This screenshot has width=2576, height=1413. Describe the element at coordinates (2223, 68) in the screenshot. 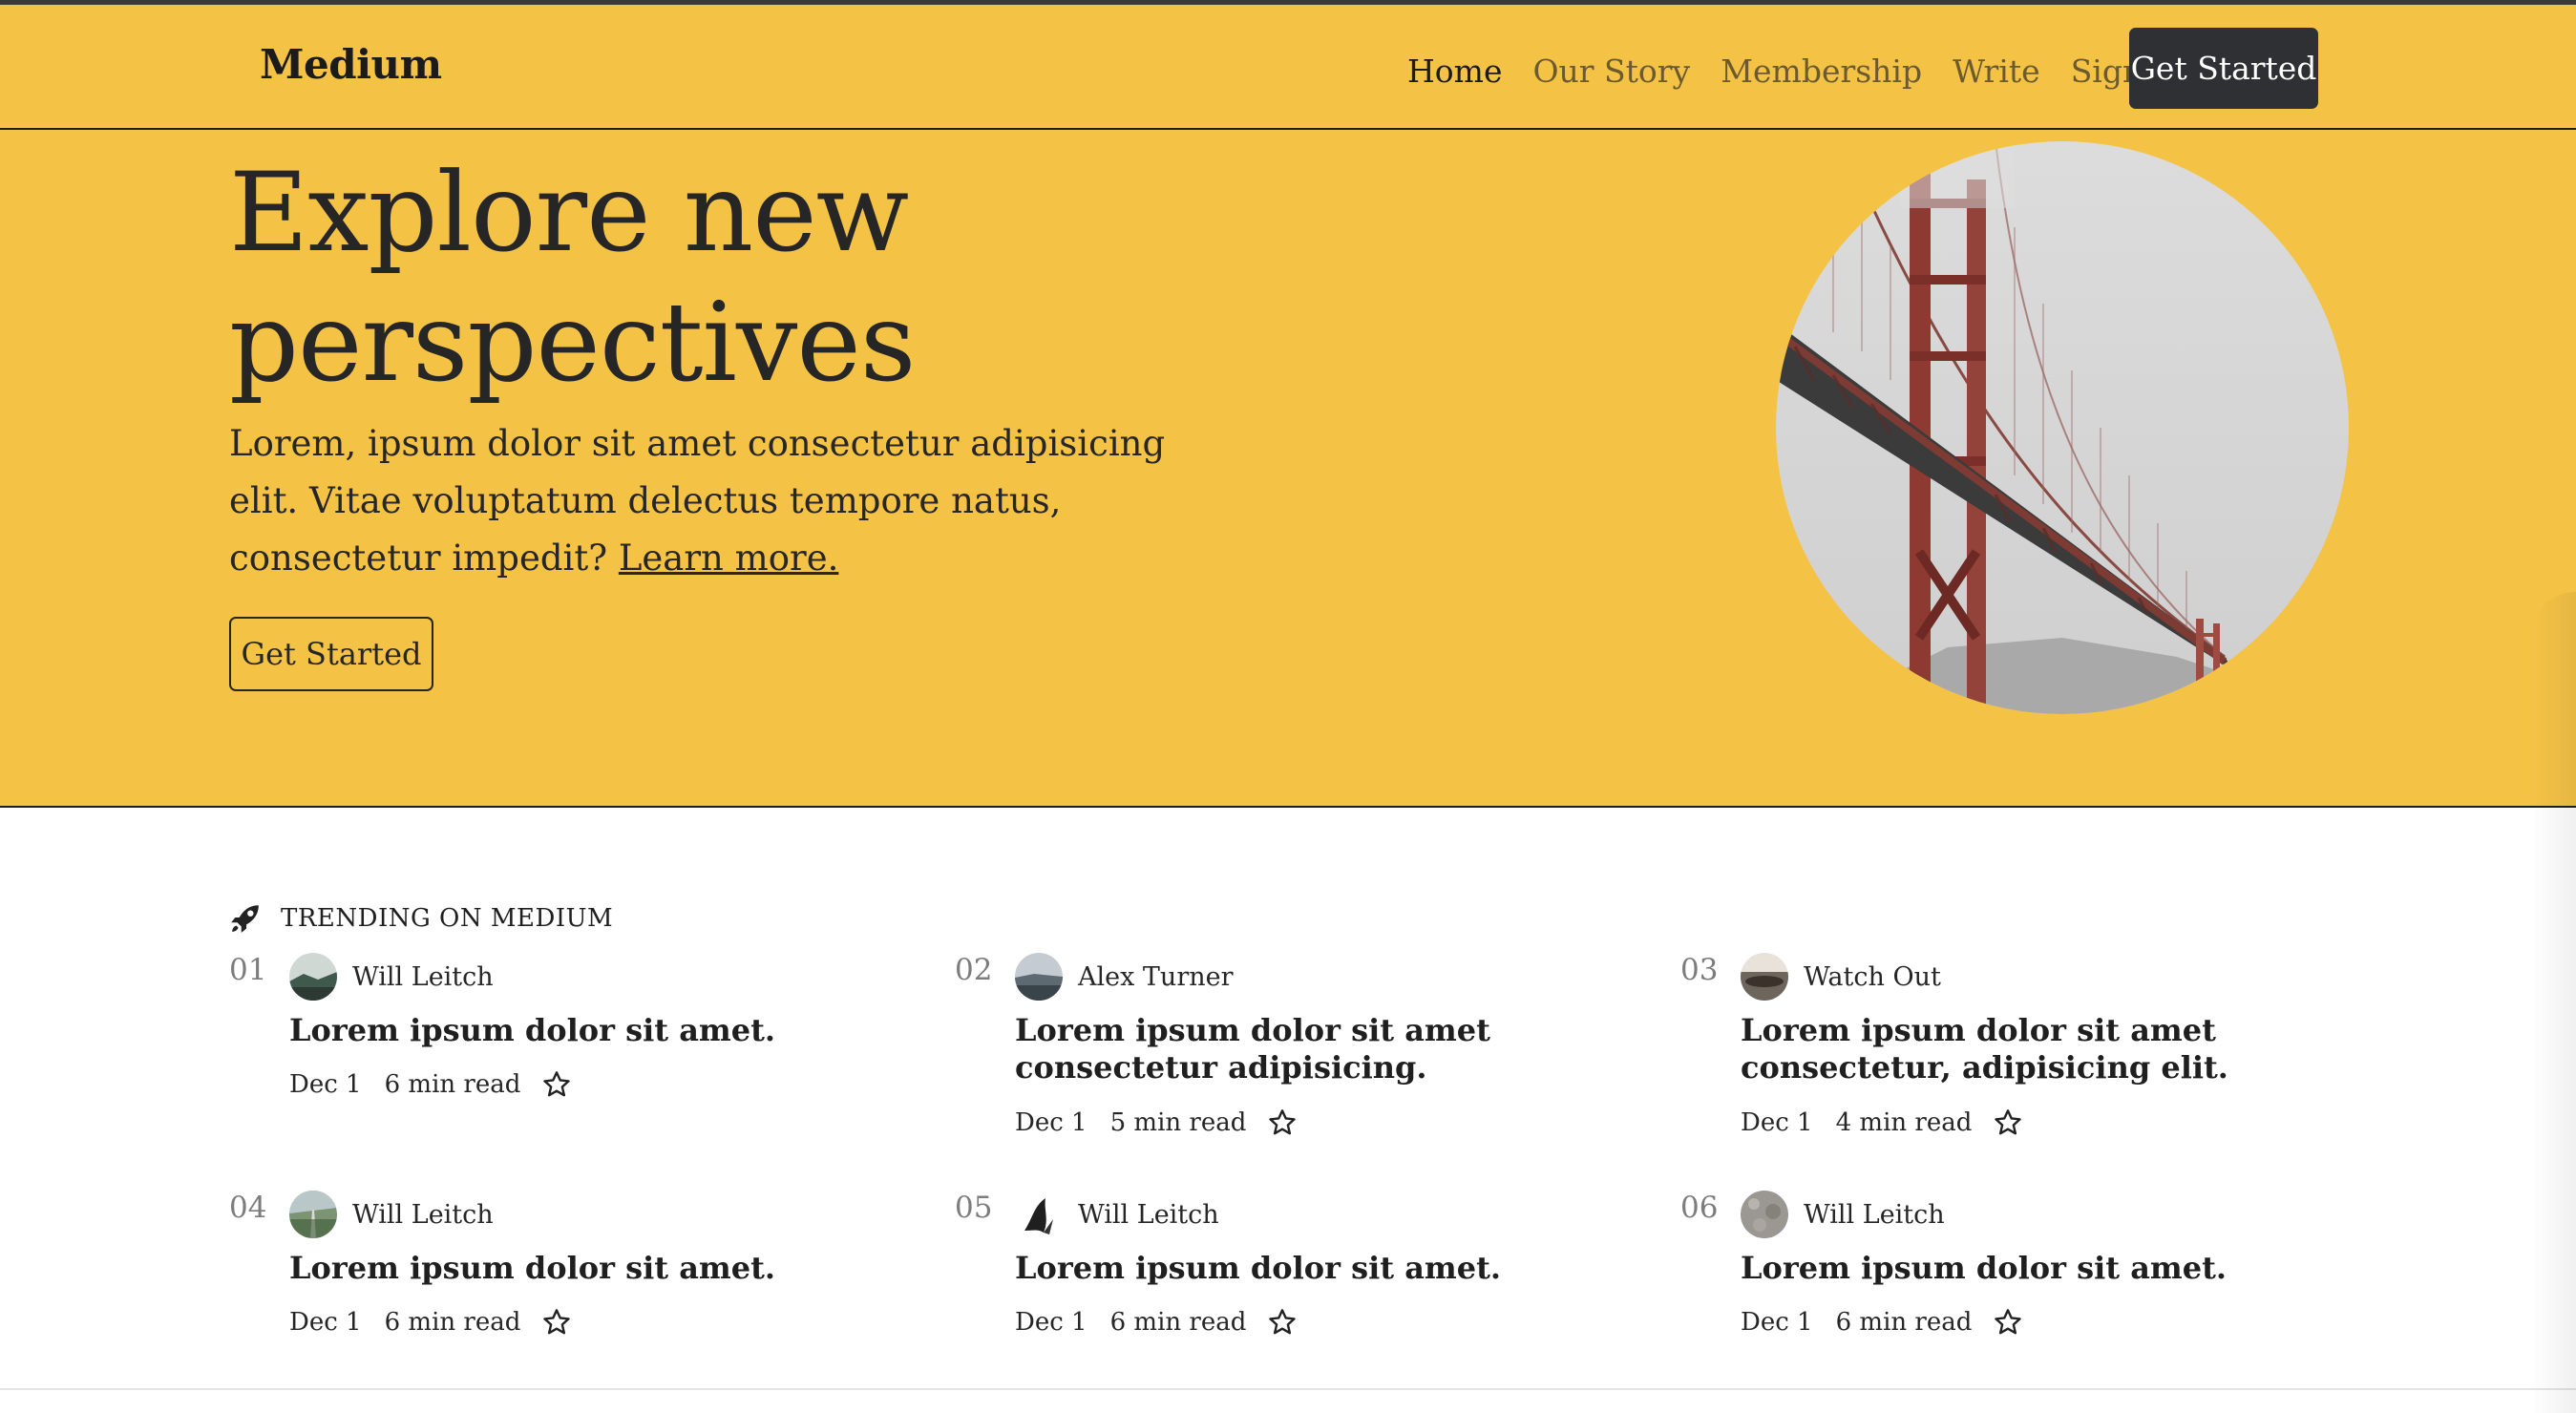

I see `nav-get-started-button: Get Started` at that location.